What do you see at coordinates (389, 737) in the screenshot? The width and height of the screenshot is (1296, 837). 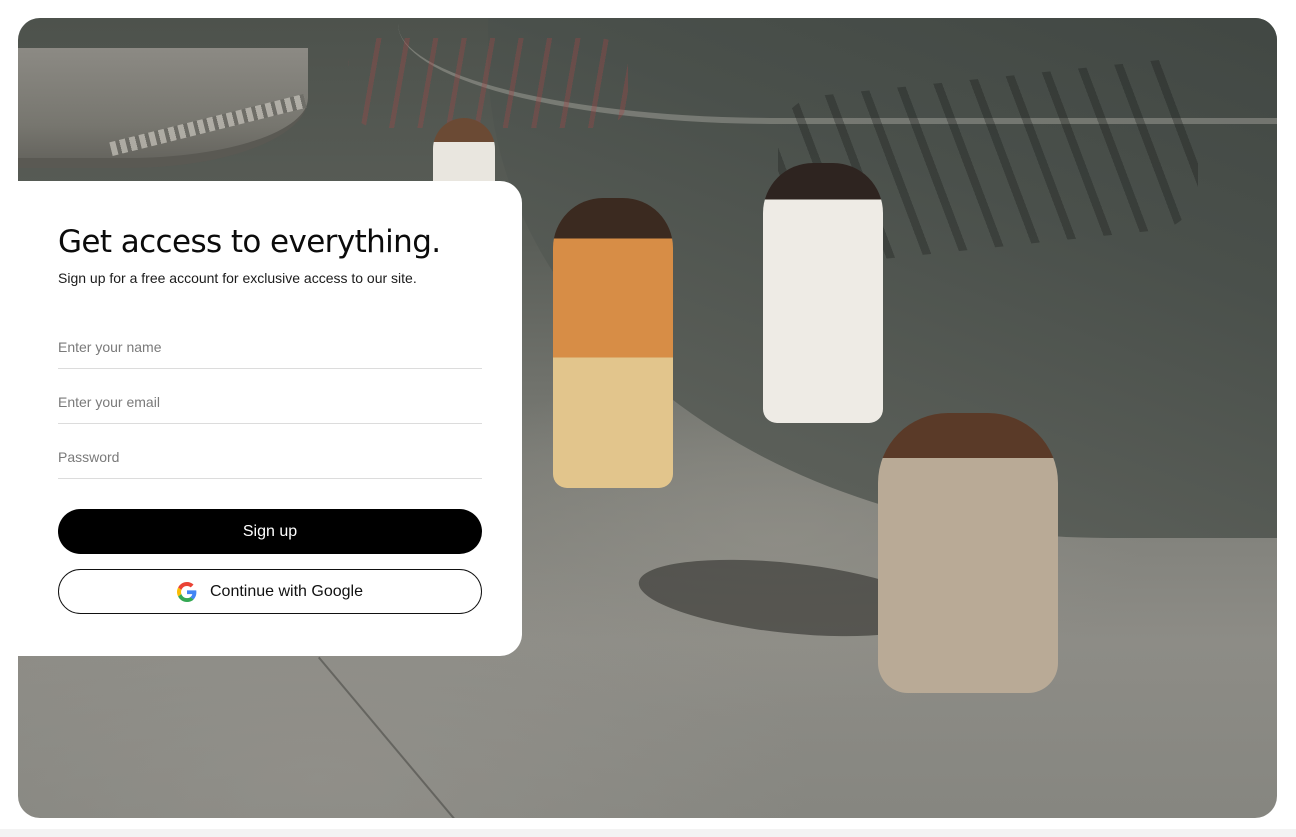 I see `floor-crack` at bounding box center [389, 737].